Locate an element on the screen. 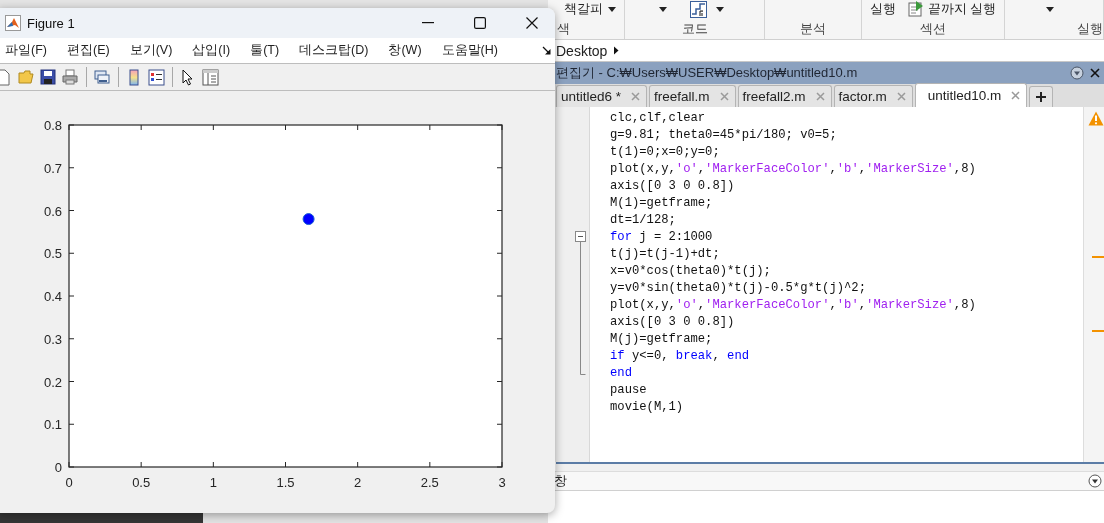 Image resolution: width=1104 pixels, height=523 pixels. section-label: 분석 is located at coordinates (813, 28).